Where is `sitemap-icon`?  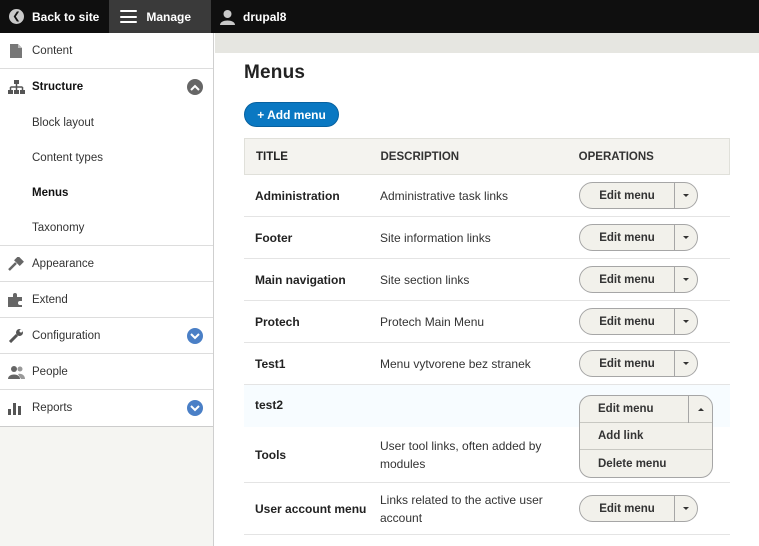 sitemap-icon is located at coordinates (16, 87).